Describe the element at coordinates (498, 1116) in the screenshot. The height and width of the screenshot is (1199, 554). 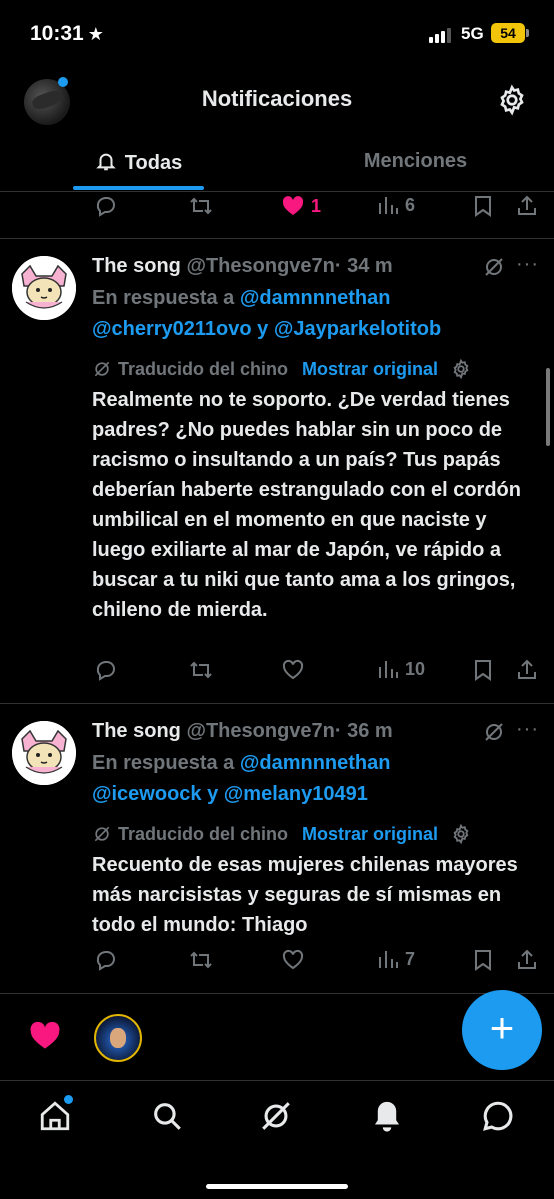
I see `messages-icon` at that location.